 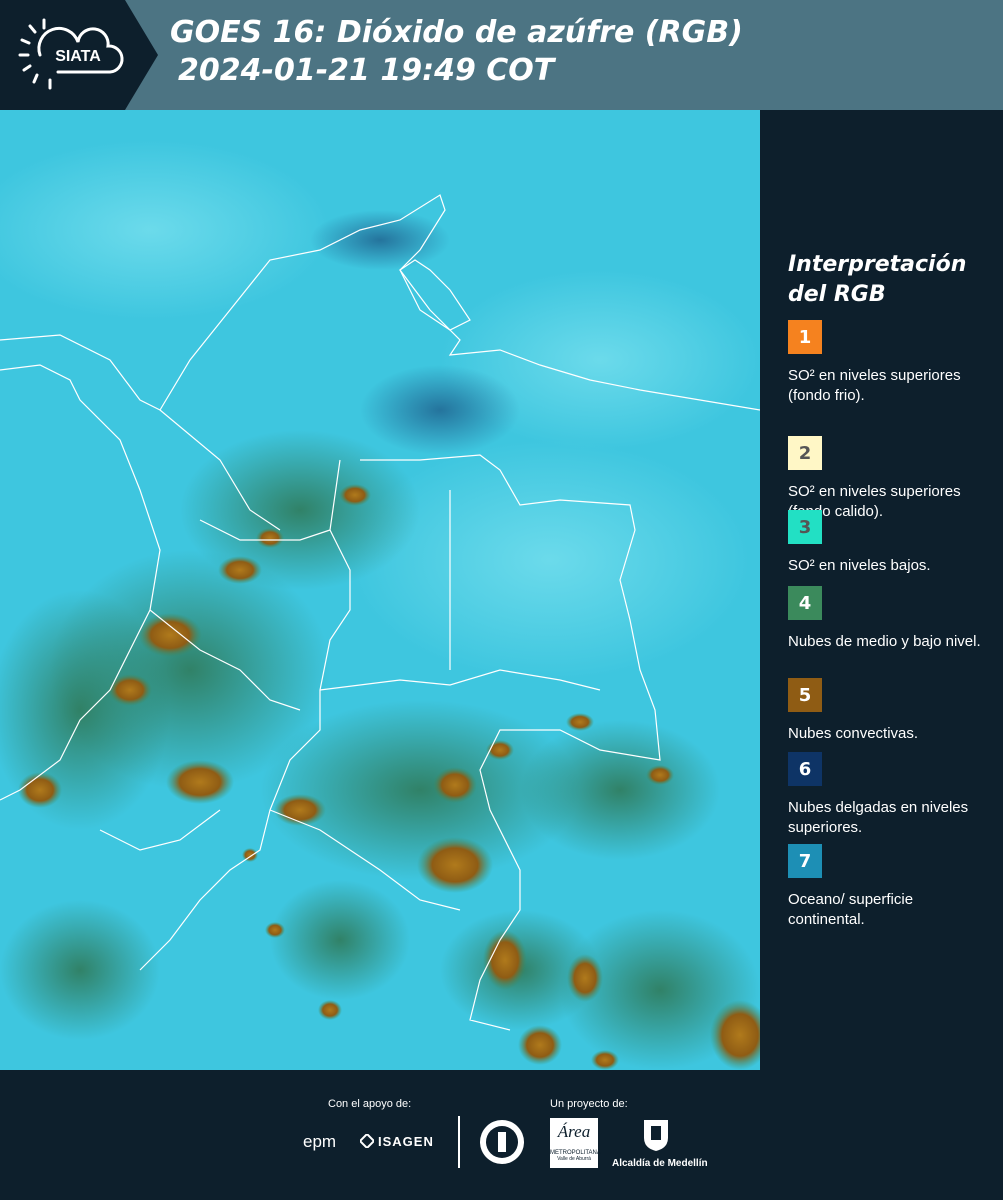 I want to click on legend-swatch: 6, so click(x=805, y=769).